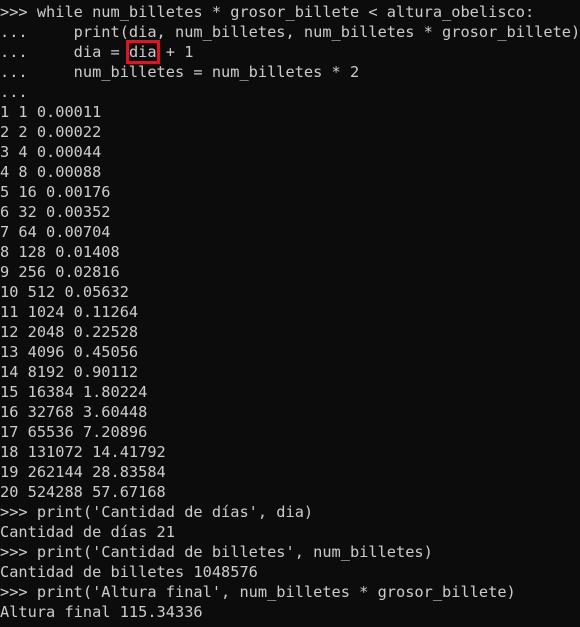  Describe the element at coordinates (74, 392) in the screenshot. I see `output-line: 15 16384 1.80224` at that location.